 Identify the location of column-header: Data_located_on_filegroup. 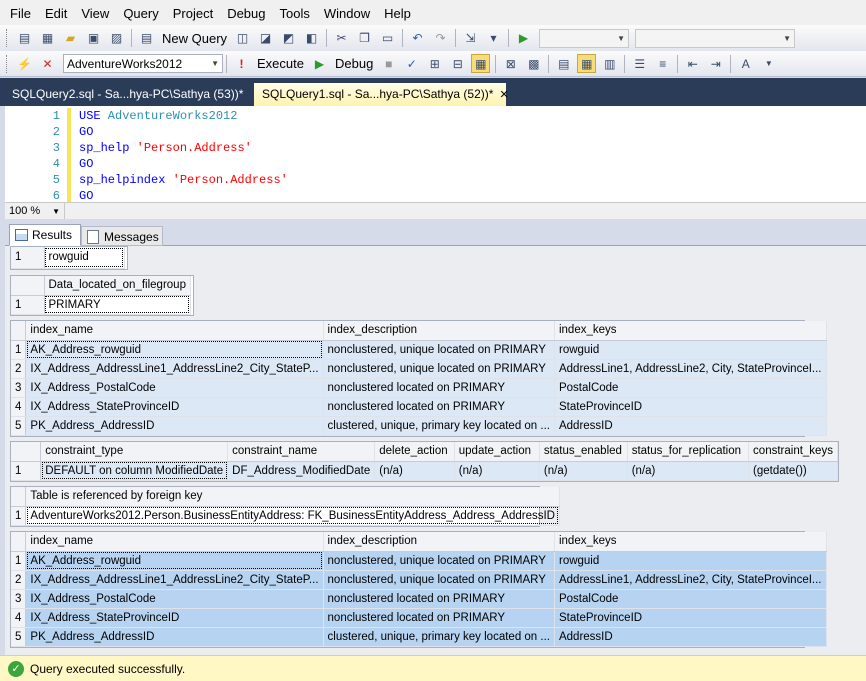
(117, 286).